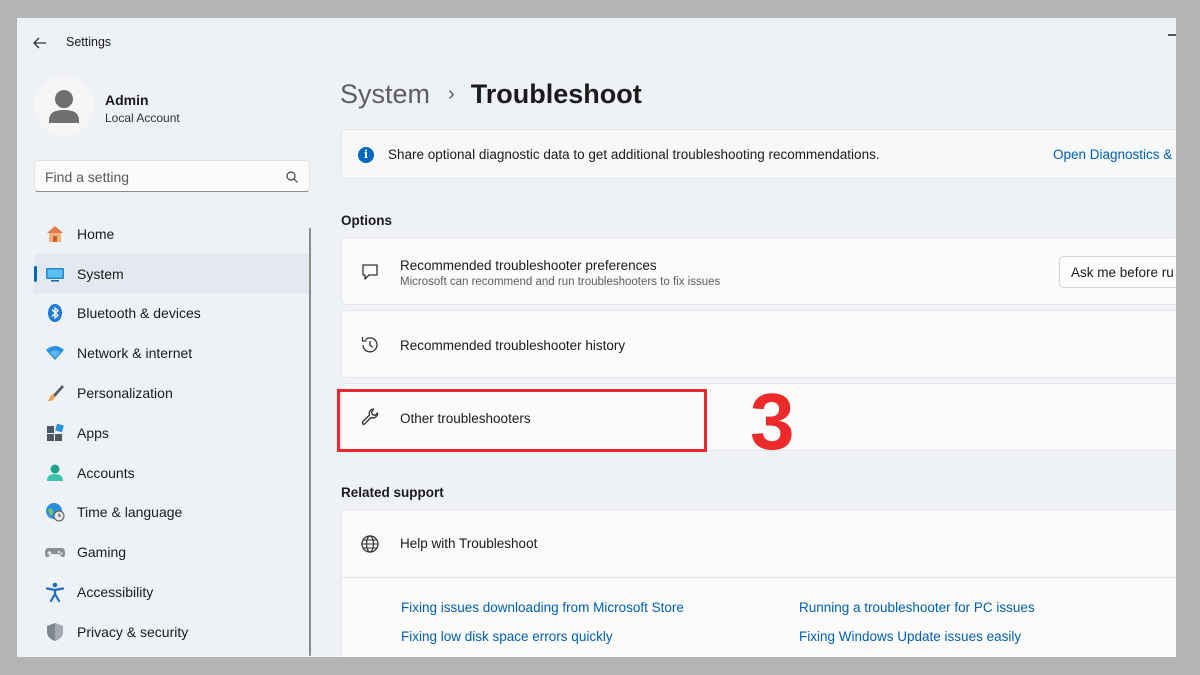 This screenshot has width=1200, height=675. I want to click on open-diagnostics-link: Open Diagnostics &, so click(1112, 154).